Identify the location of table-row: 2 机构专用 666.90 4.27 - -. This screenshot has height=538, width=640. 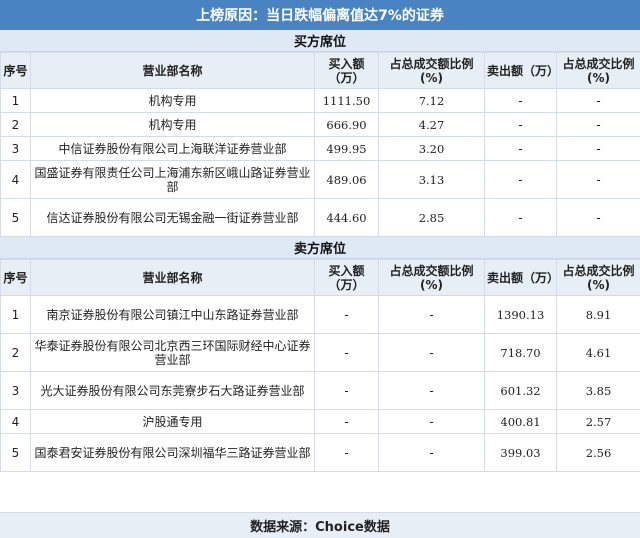
(320, 124).